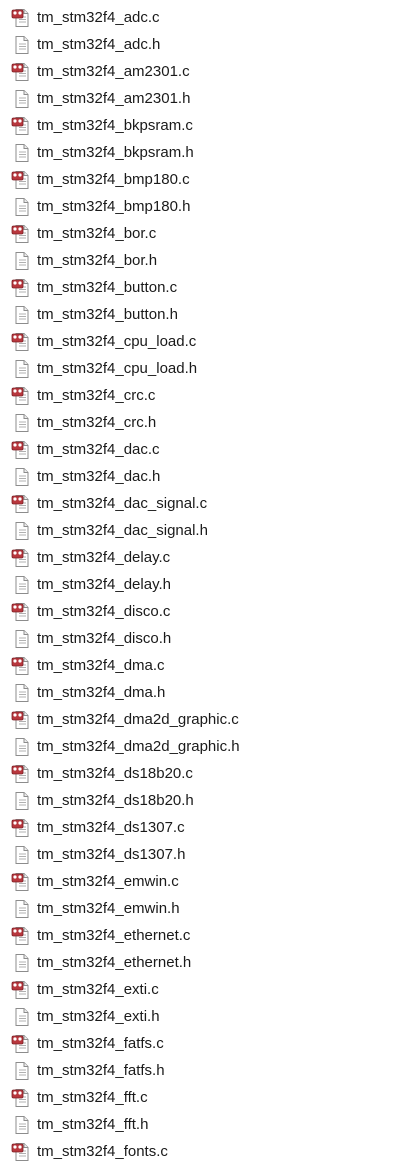 The image size is (413, 1169). Describe the element at coordinates (206, 854) in the screenshot. I see `file-list-item: tm_stm32f4_ds1307.h` at that location.